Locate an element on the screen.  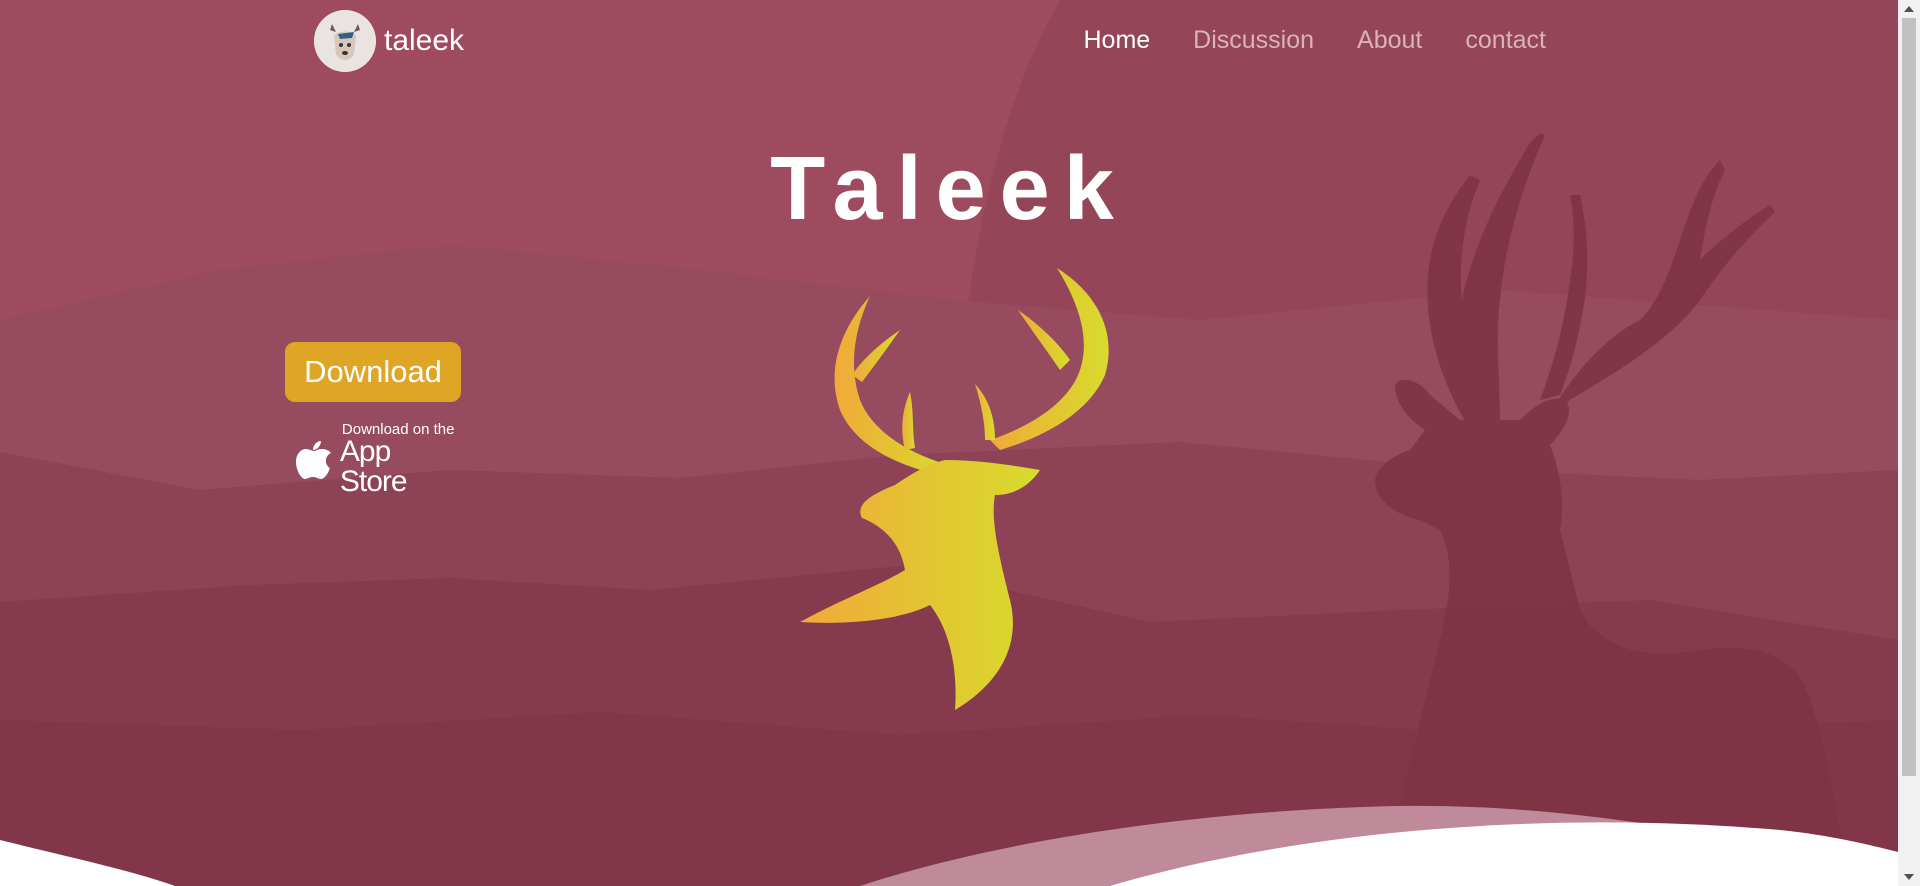
nav-contact-link: contact is located at coordinates (1505, 40).